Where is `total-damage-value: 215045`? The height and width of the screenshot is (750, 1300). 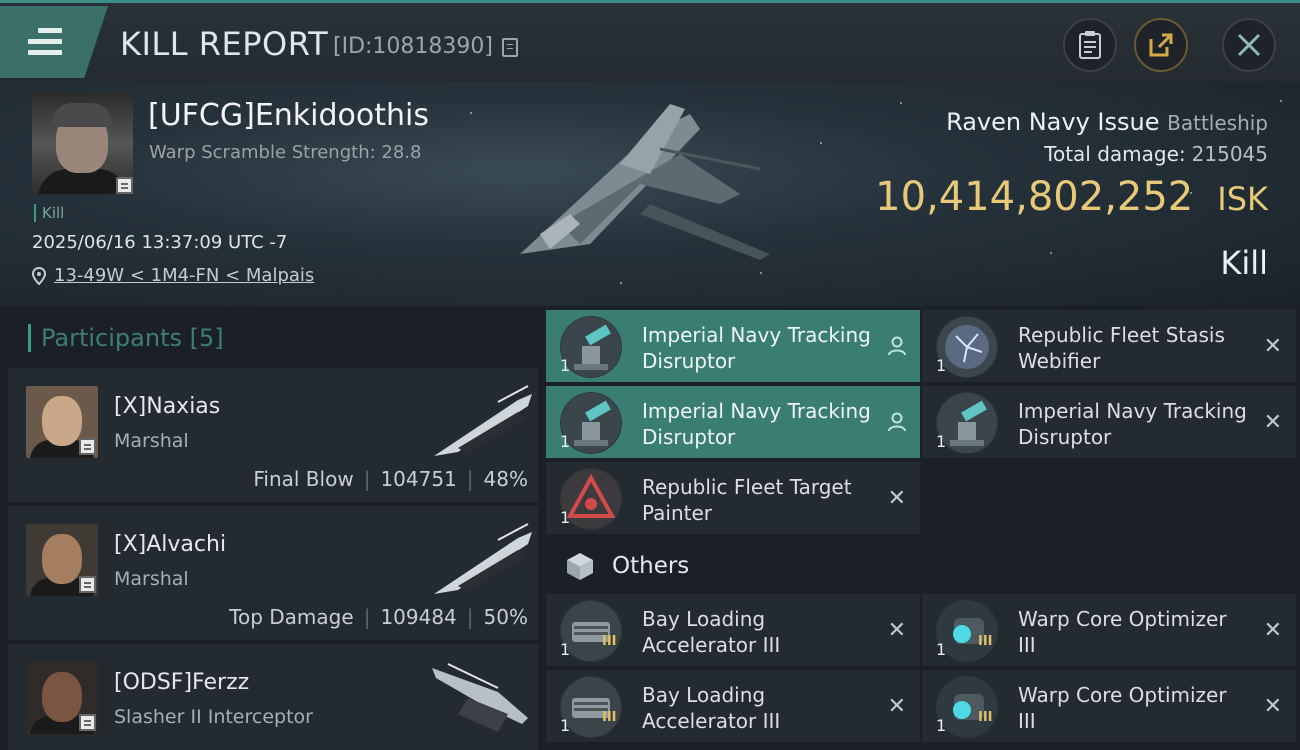 total-damage-value: 215045 is located at coordinates (1229, 154).